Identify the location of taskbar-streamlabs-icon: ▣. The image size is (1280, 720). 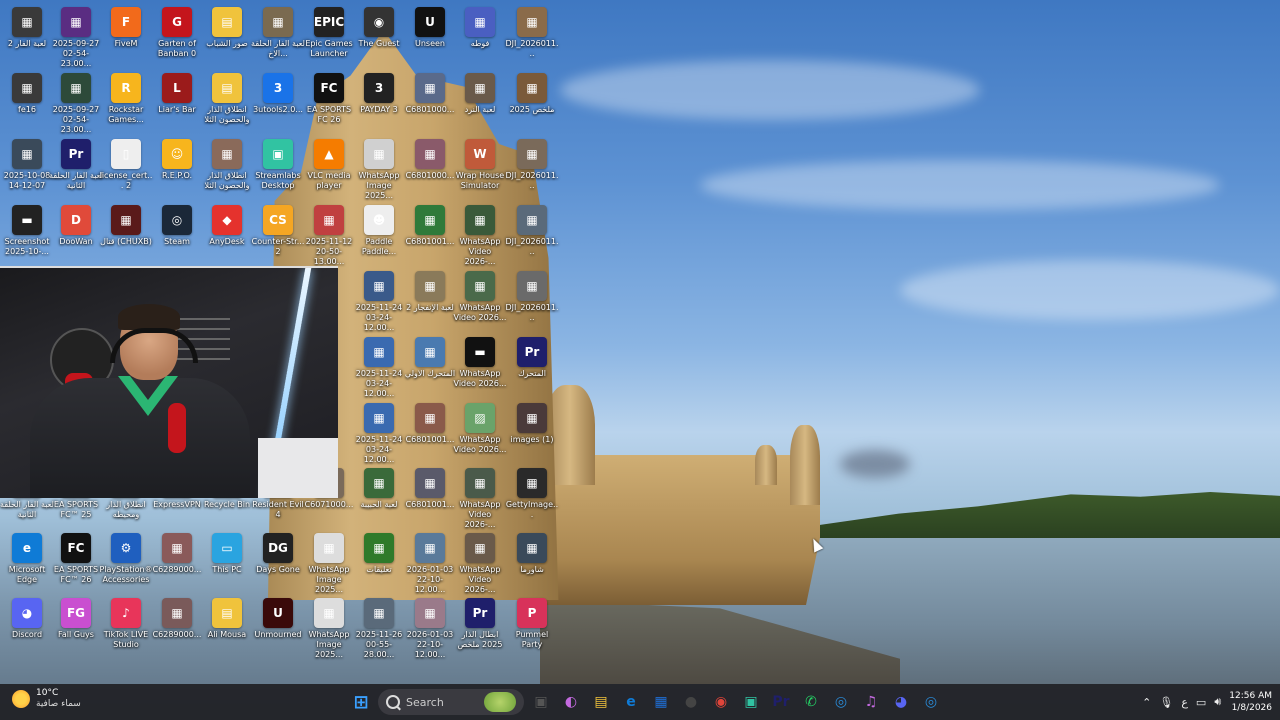
(751, 702).